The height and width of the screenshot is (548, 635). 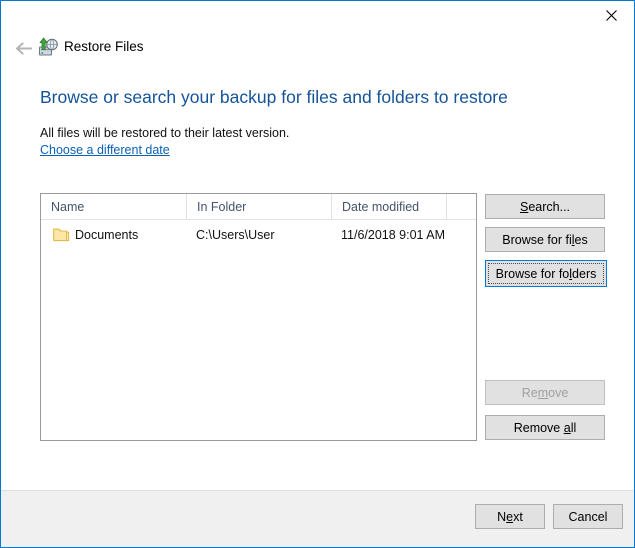 What do you see at coordinates (584, 273) in the screenshot?
I see `browse-folders-label-post: ders` at bounding box center [584, 273].